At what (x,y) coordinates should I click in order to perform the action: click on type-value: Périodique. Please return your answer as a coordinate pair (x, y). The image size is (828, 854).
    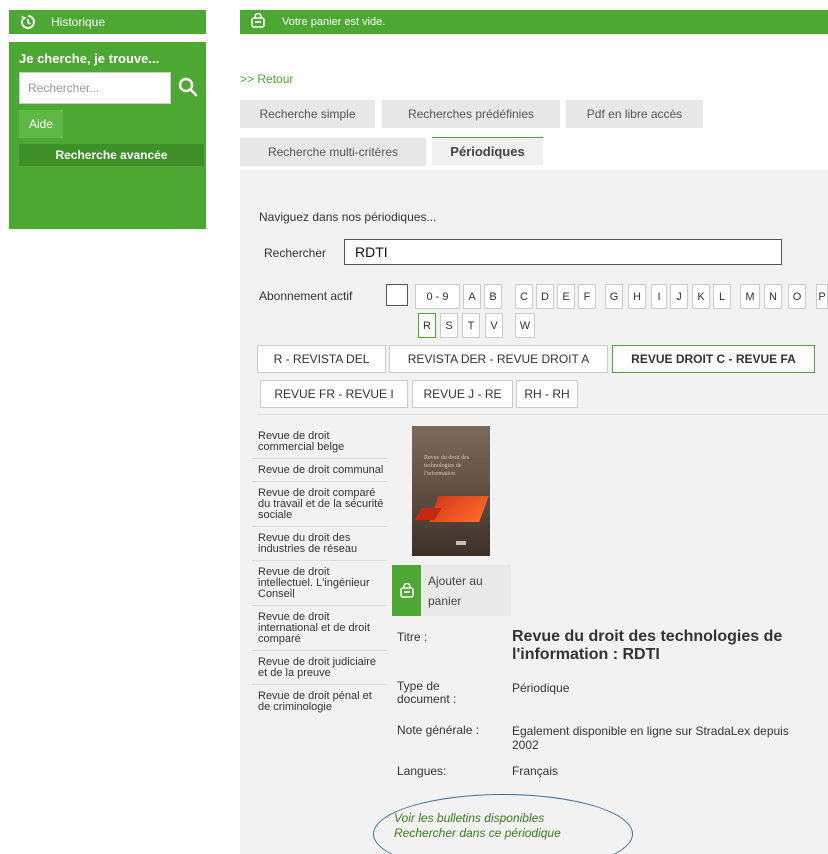
    Looking at the image, I should click on (541, 688).